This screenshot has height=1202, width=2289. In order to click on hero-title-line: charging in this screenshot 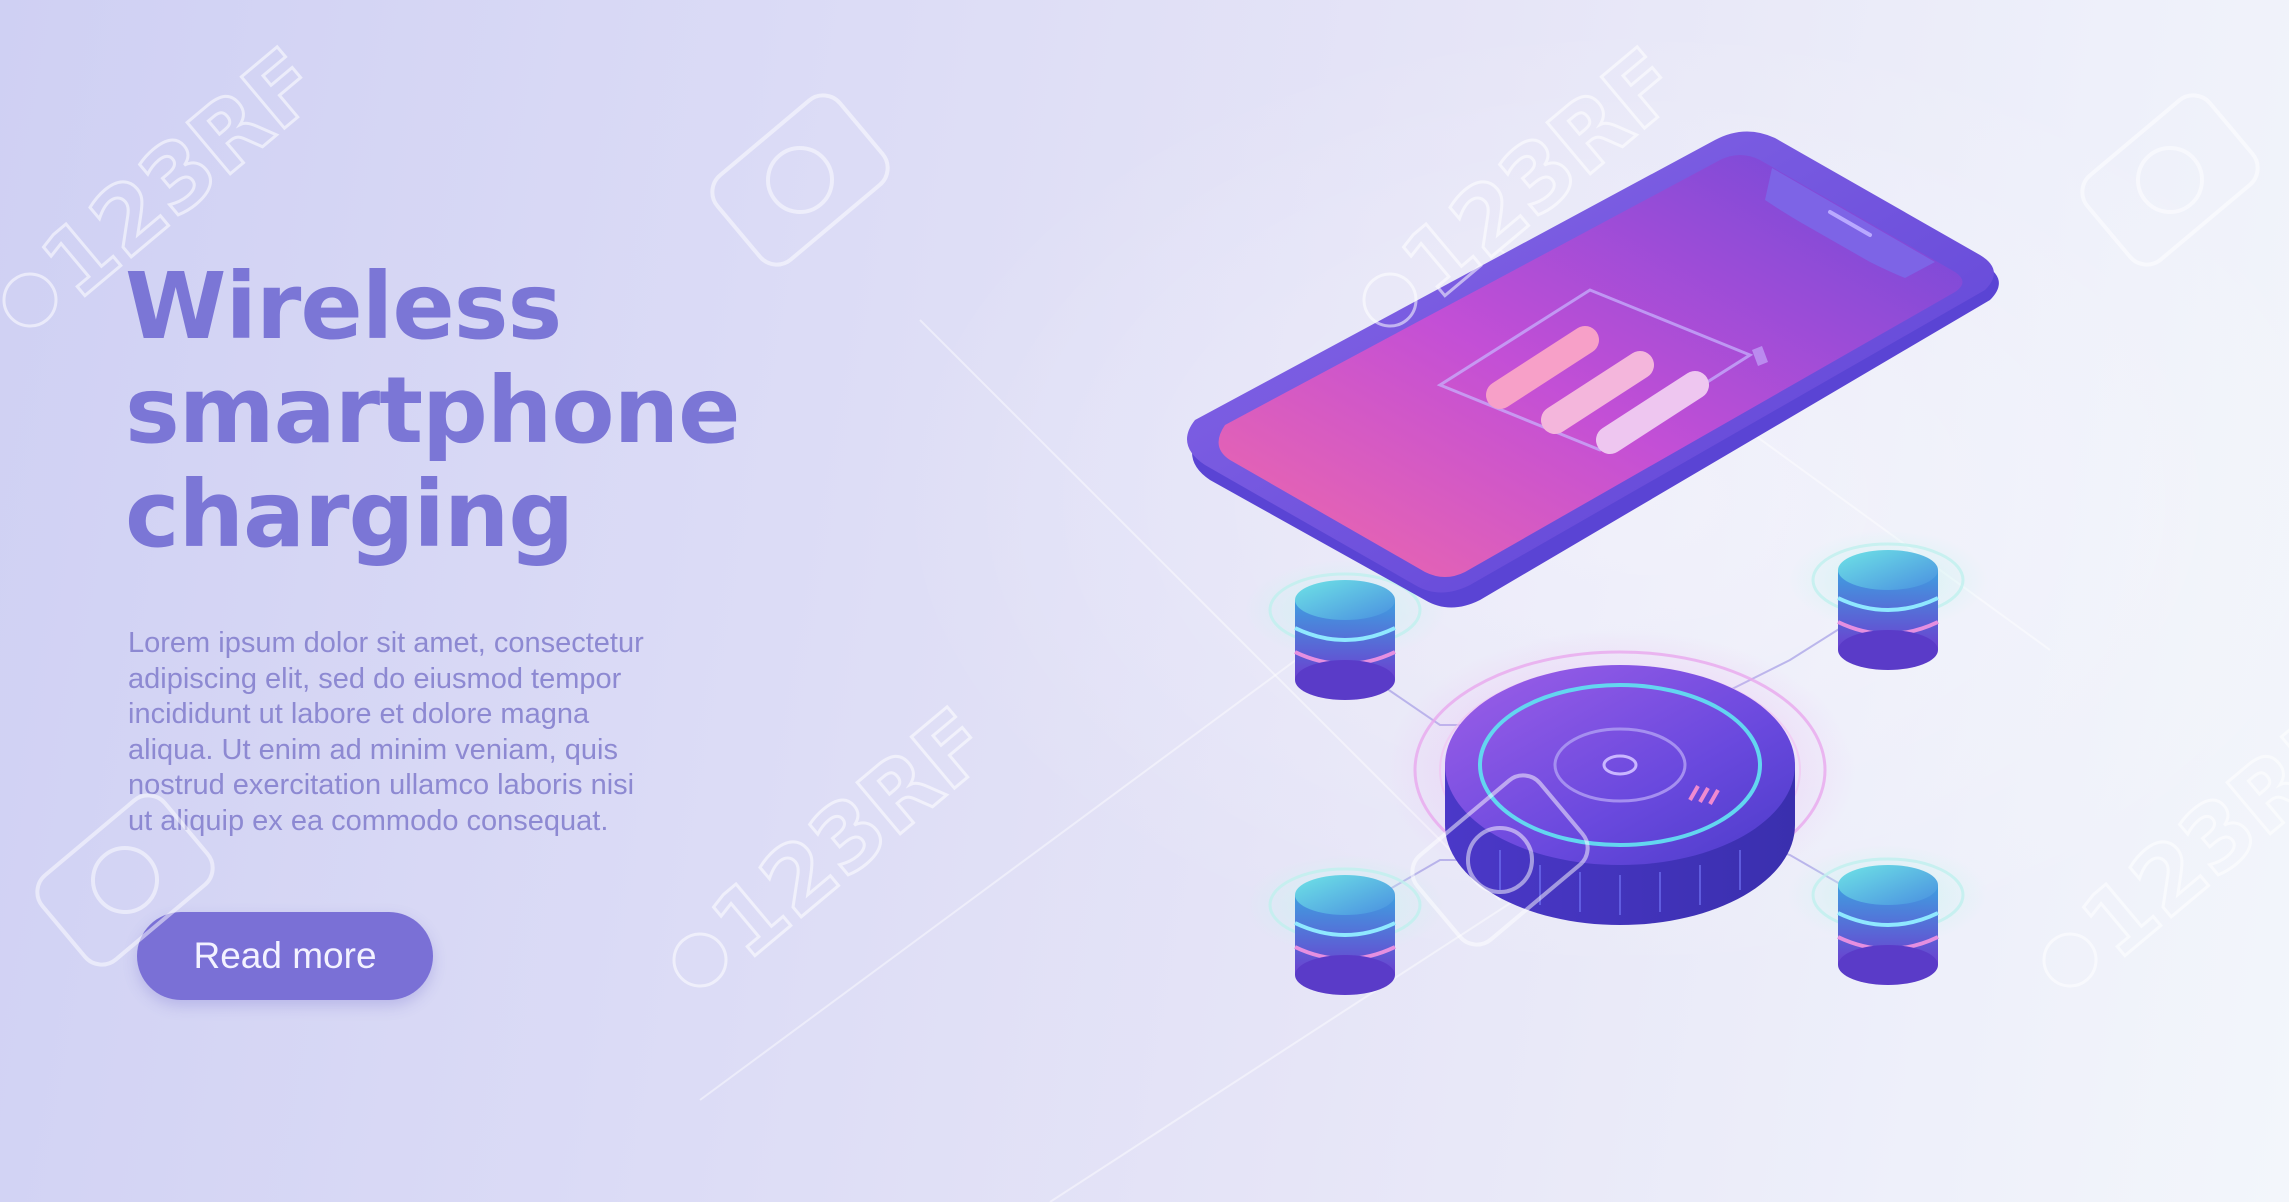, I will do `click(349, 514)`.